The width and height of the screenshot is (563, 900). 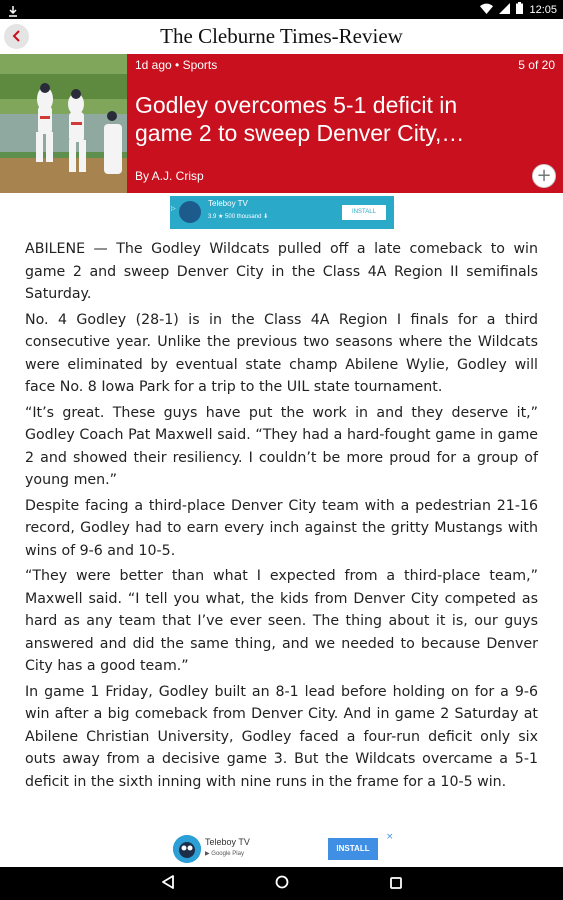 What do you see at coordinates (169, 176) in the screenshot?
I see `article-byline: By A.J. Crisp` at bounding box center [169, 176].